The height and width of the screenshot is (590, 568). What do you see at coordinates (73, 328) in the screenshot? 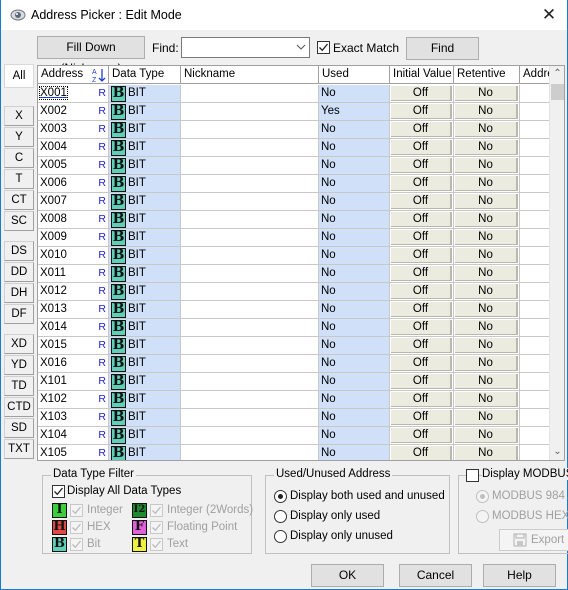
I see `address-cell: X014 R` at bounding box center [73, 328].